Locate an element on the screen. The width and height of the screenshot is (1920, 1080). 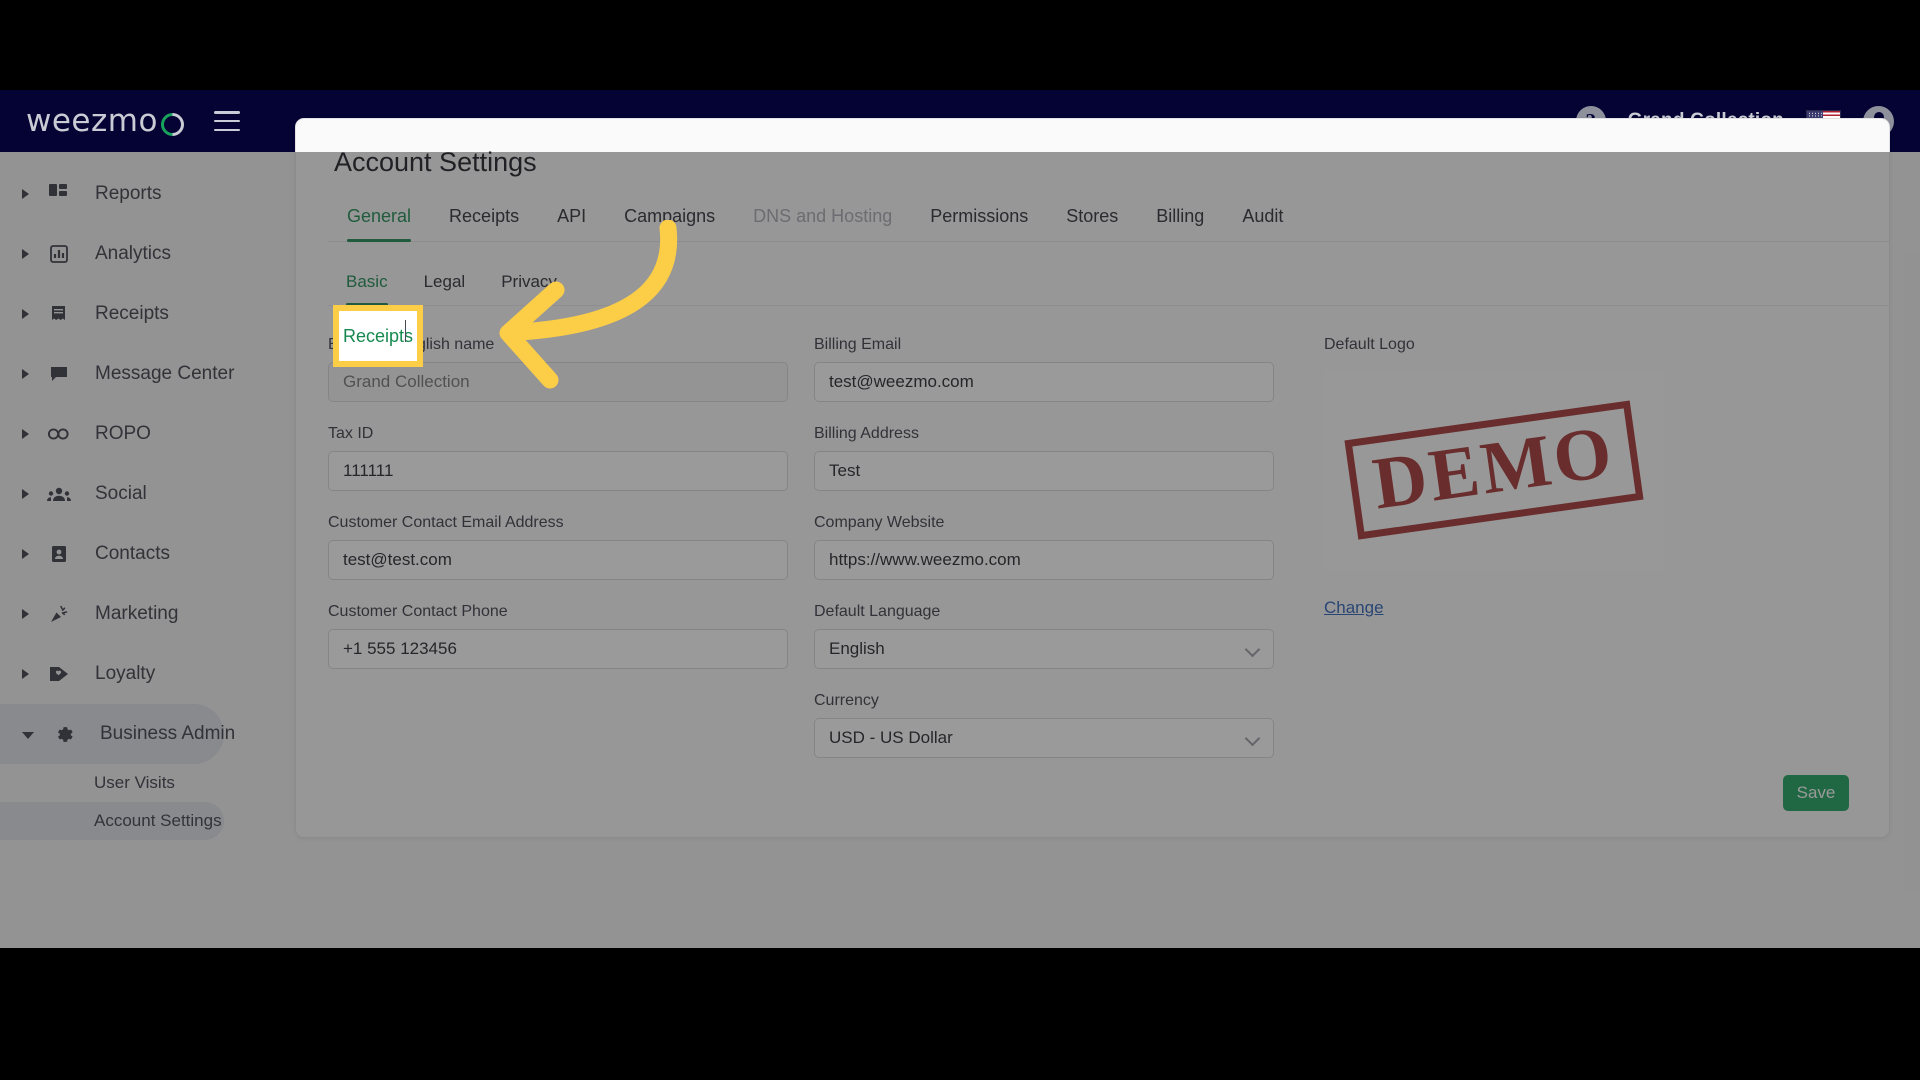
sidebar-item-label: Business Admin is located at coordinates (168, 733).